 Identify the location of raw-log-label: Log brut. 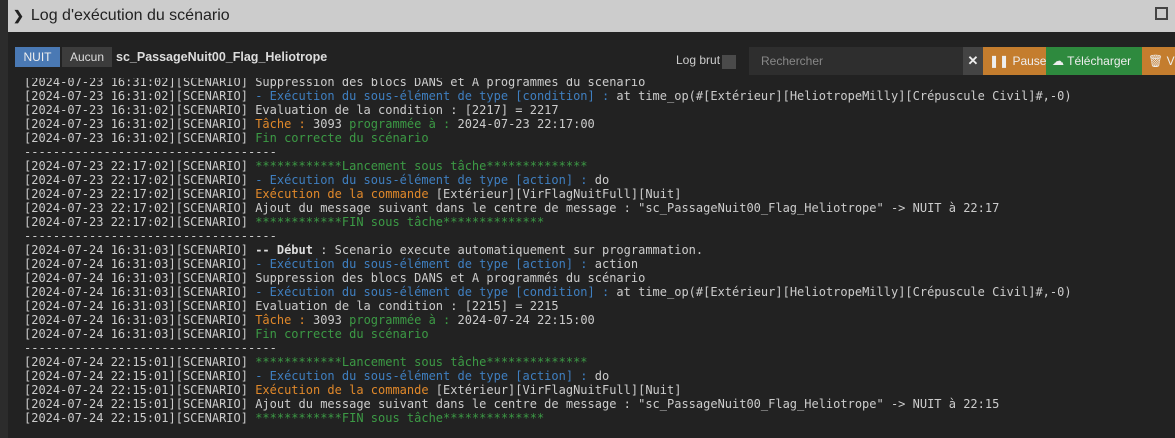
(698, 60).